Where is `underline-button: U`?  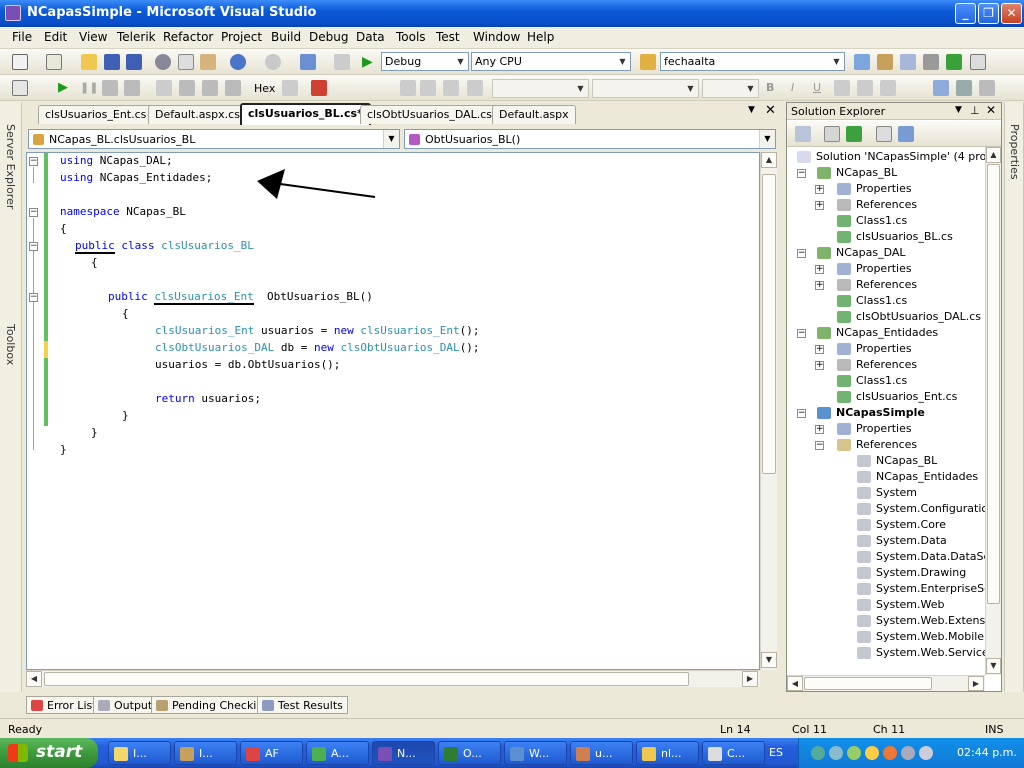
underline-button: U is located at coordinates (817, 87).